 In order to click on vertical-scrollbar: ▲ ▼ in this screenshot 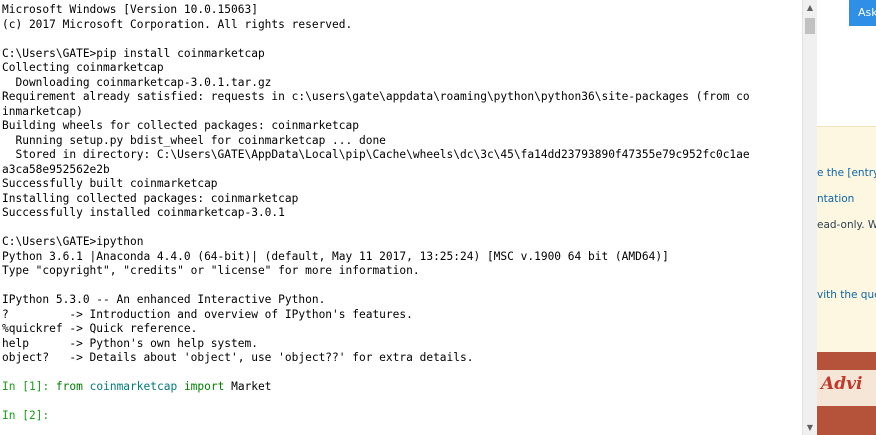, I will do `click(809, 217)`.